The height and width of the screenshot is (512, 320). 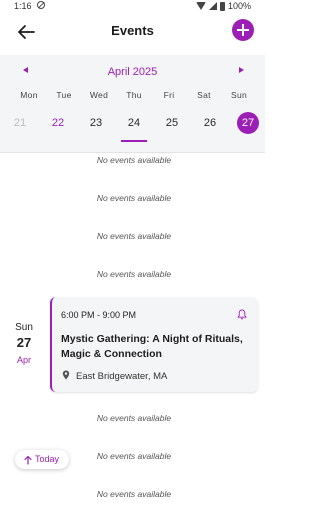 I want to click on status-icons: 100%, so click(x=223, y=6).